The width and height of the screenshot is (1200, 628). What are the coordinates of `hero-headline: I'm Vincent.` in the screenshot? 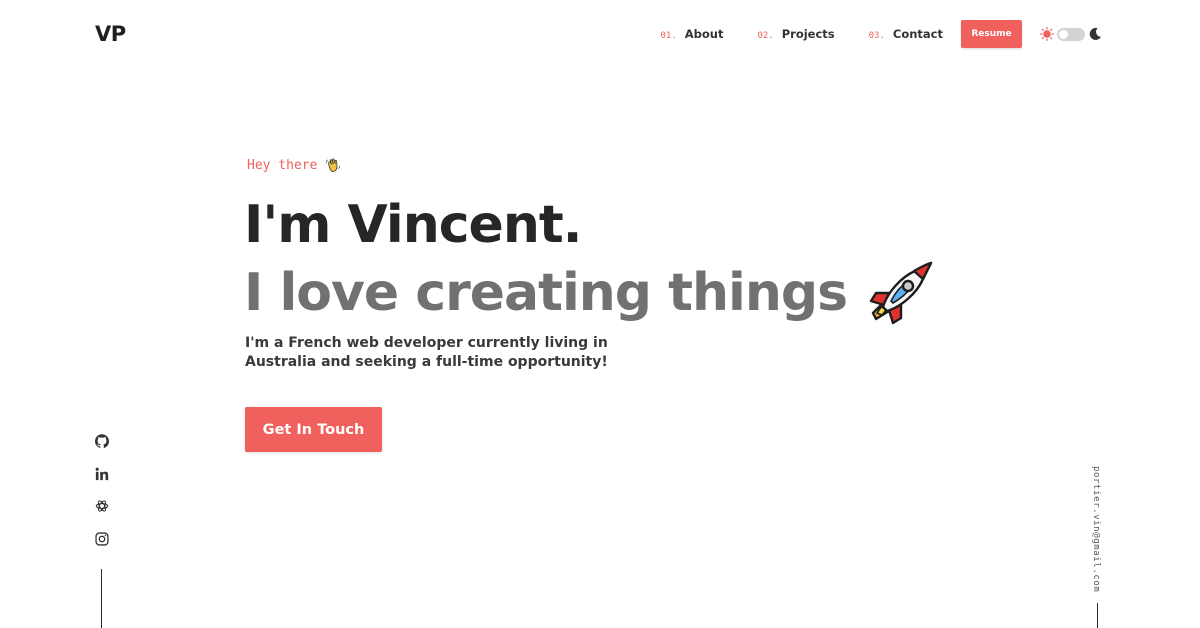 It's located at (413, 225).